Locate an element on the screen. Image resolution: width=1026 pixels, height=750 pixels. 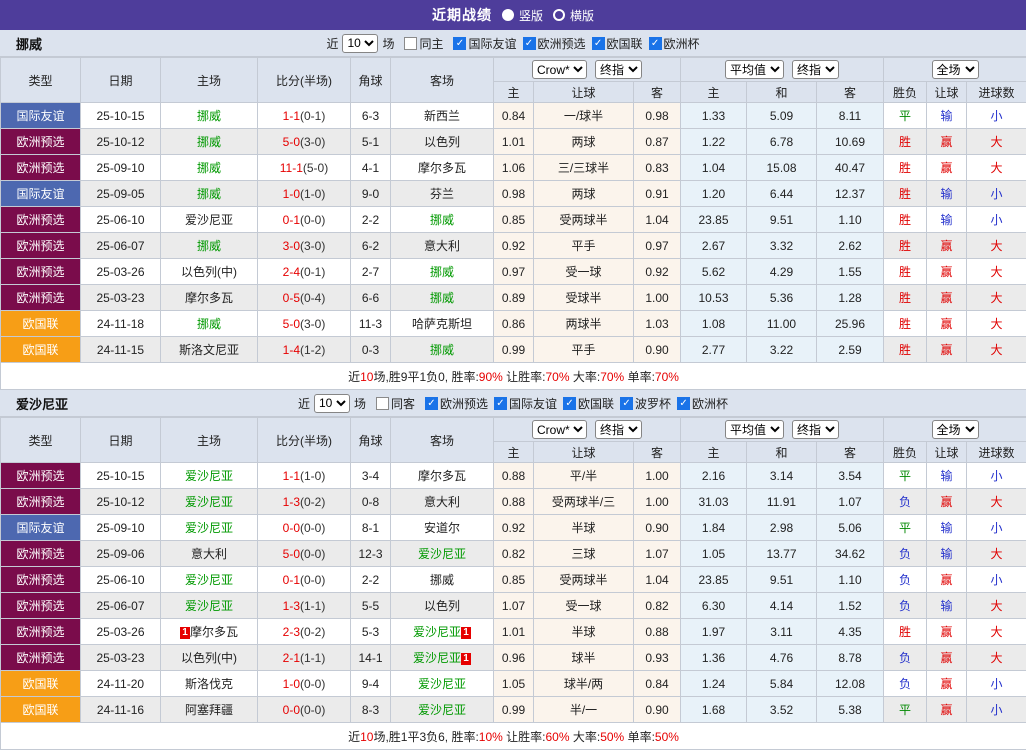
result-group: 全场 is located at coordinates (955, 430).